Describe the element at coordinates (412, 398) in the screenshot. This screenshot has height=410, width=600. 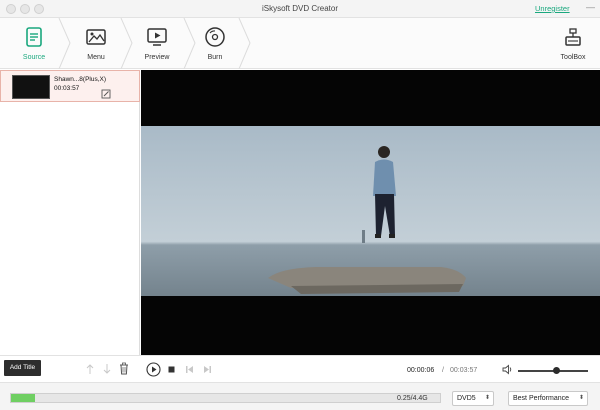
I see `disc-capacity-text: 0.25/4.4G` at that location.